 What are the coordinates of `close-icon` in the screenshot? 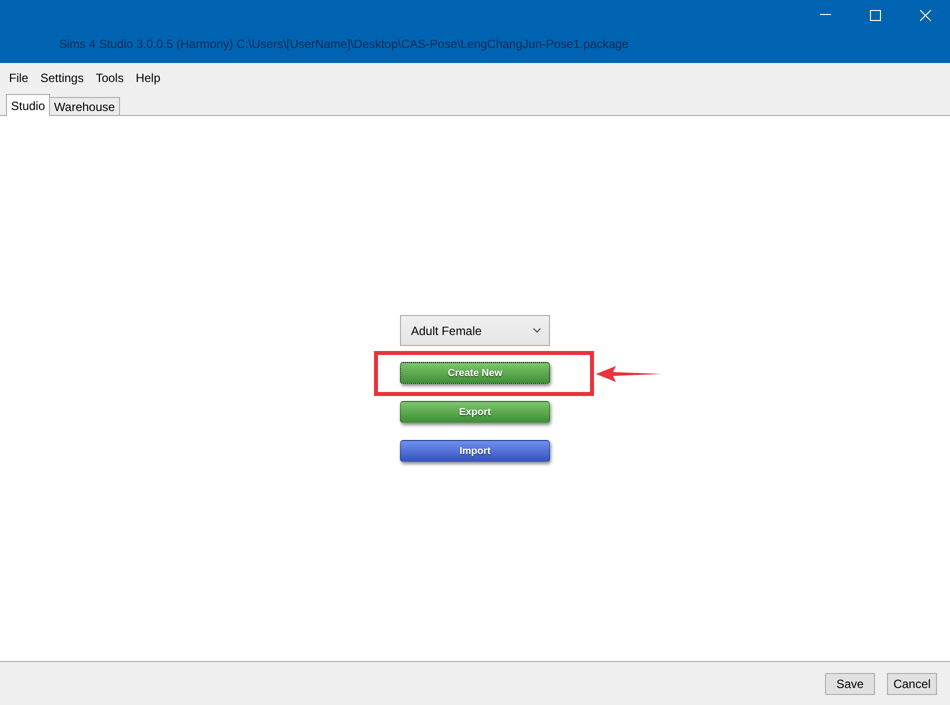 It's located at (925, 15).